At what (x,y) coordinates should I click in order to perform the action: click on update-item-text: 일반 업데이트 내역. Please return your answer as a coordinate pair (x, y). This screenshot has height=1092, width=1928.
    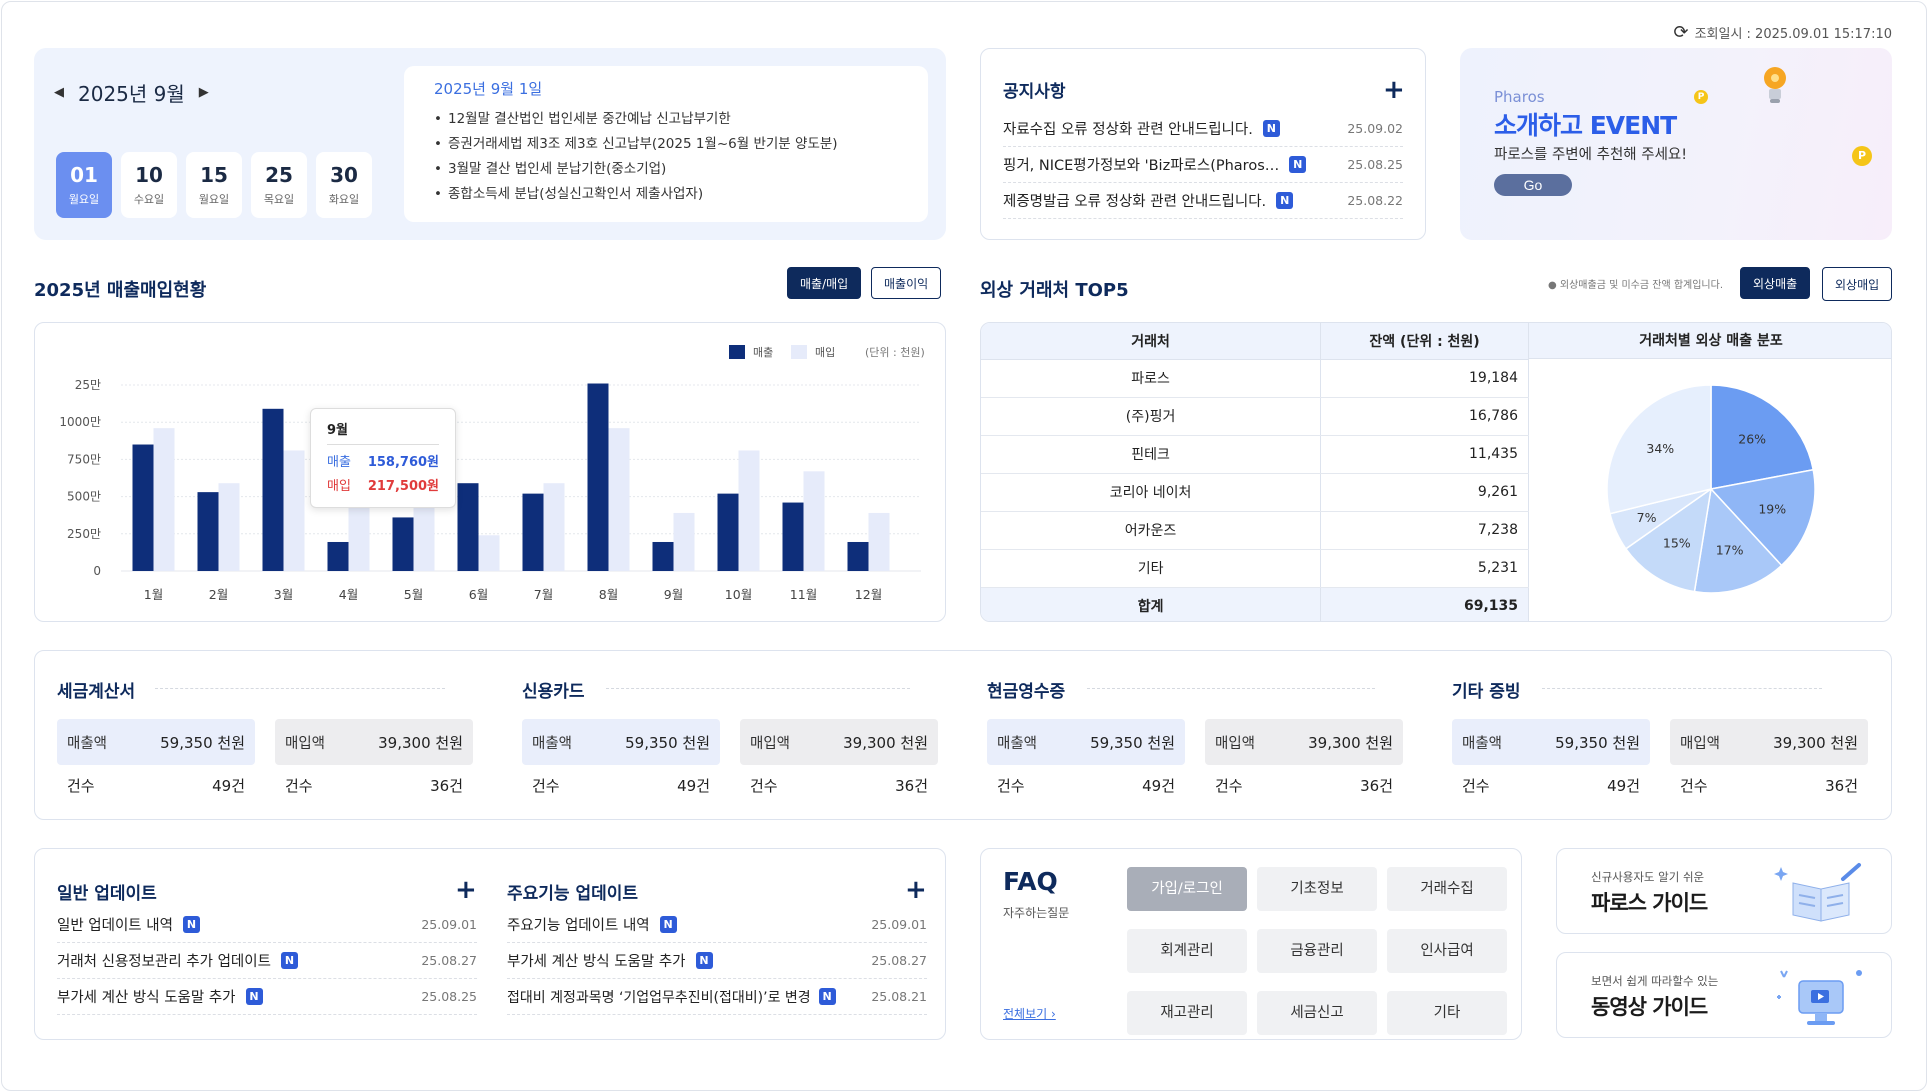
    Looking at the image, I should click on (115, 926).